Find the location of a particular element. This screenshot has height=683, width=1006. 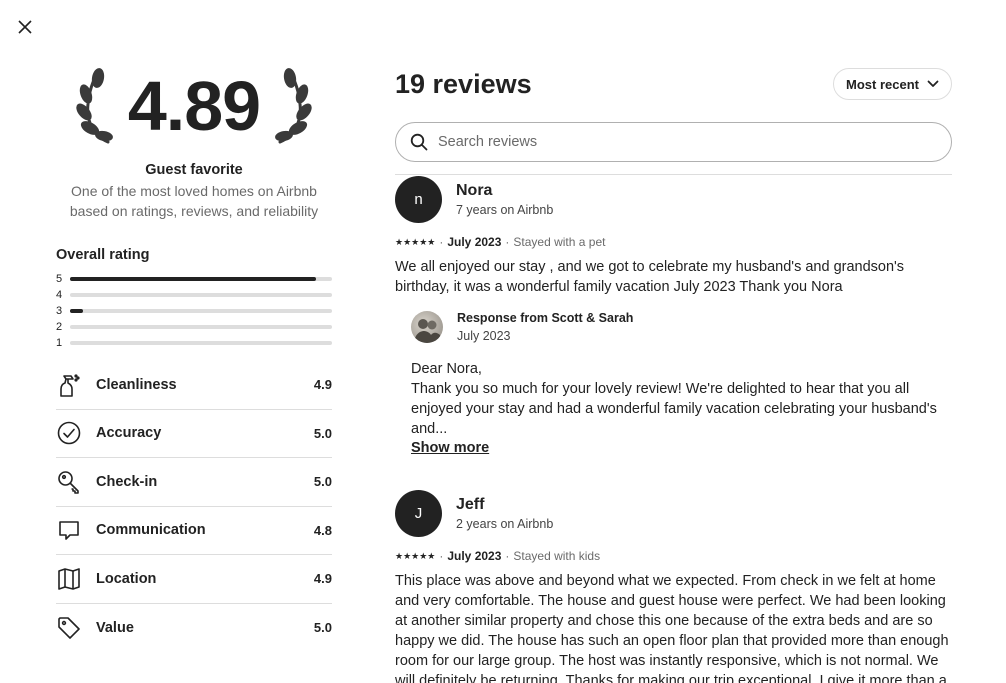

laurel-left-icon is located at coordinates (94, 106).